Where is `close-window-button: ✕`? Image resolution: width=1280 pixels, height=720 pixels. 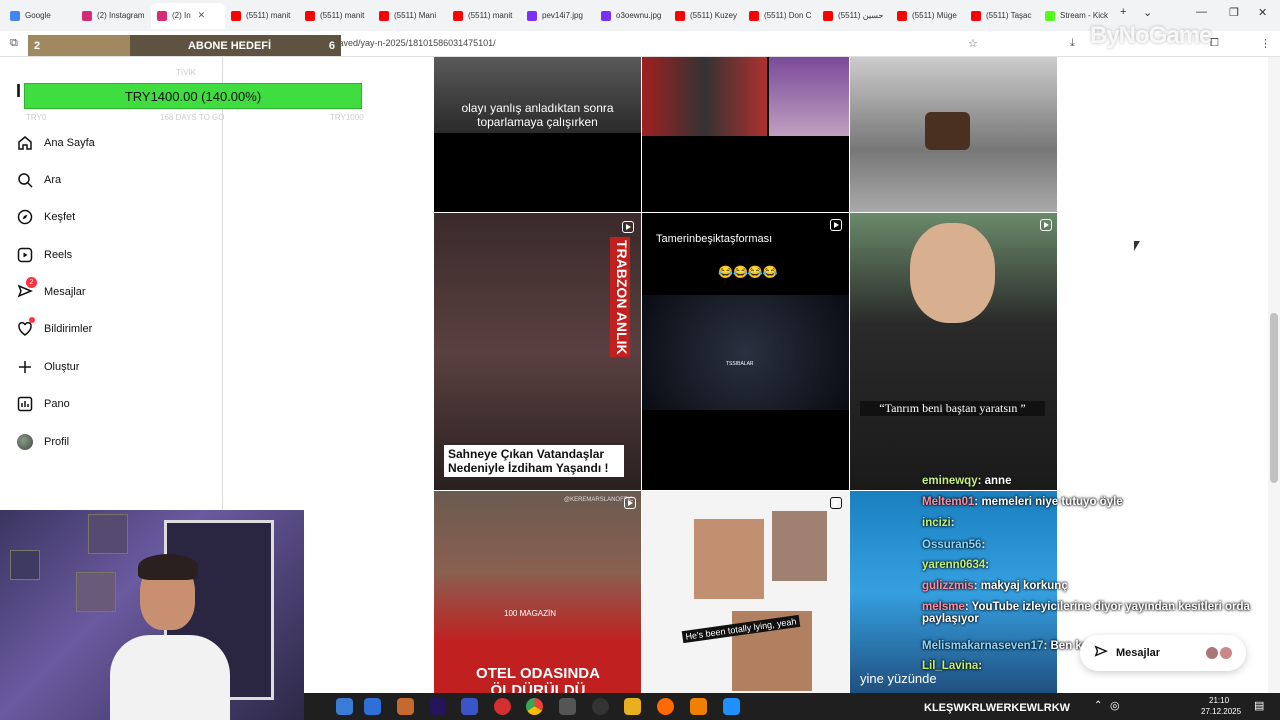 close-window-button: ✕ is located at coordinates (1262, 12).